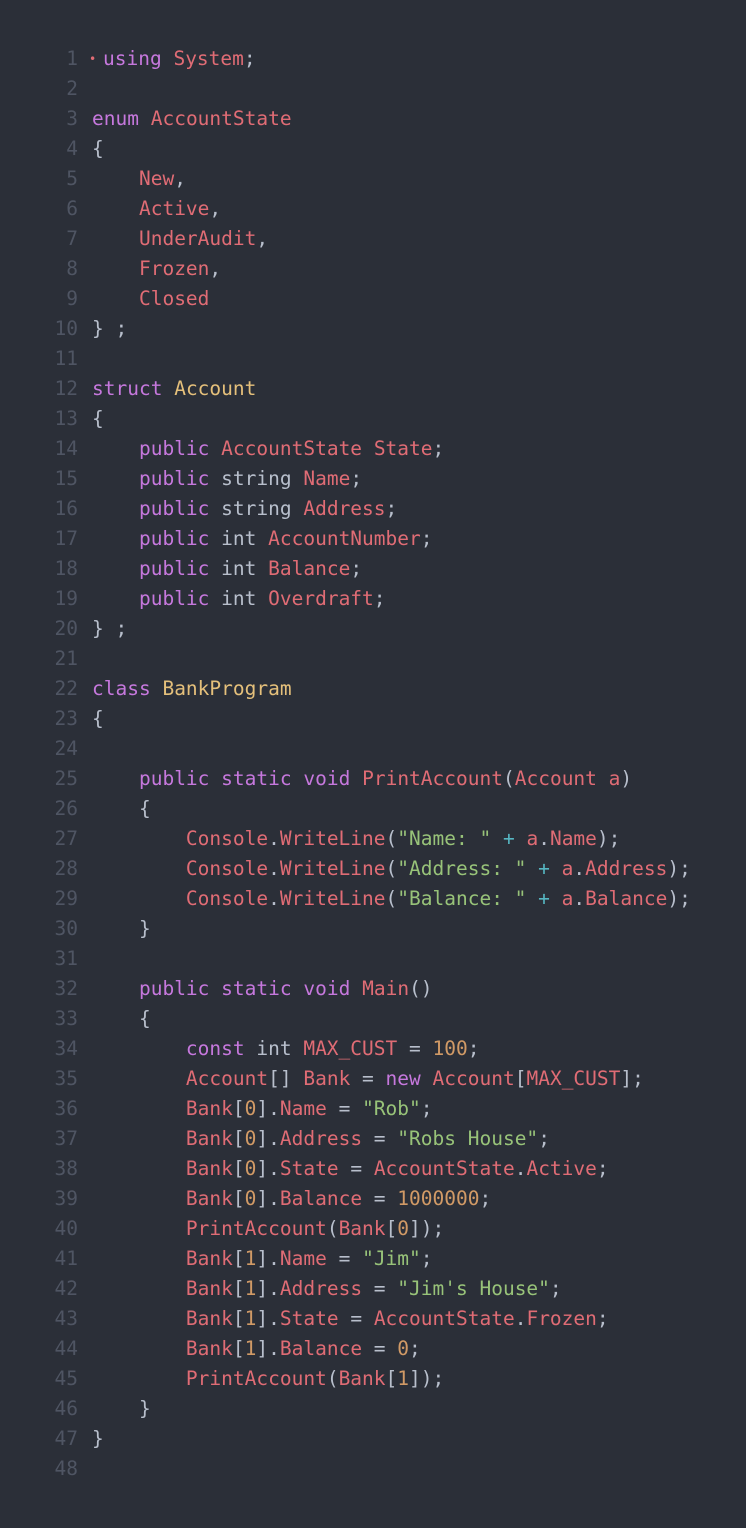 The width and height of the screenshot is (746, 1528). What do you see at coordinates (256, 508) in the screenshot?
I see `code-token: string` at bounding box center [256, 508].